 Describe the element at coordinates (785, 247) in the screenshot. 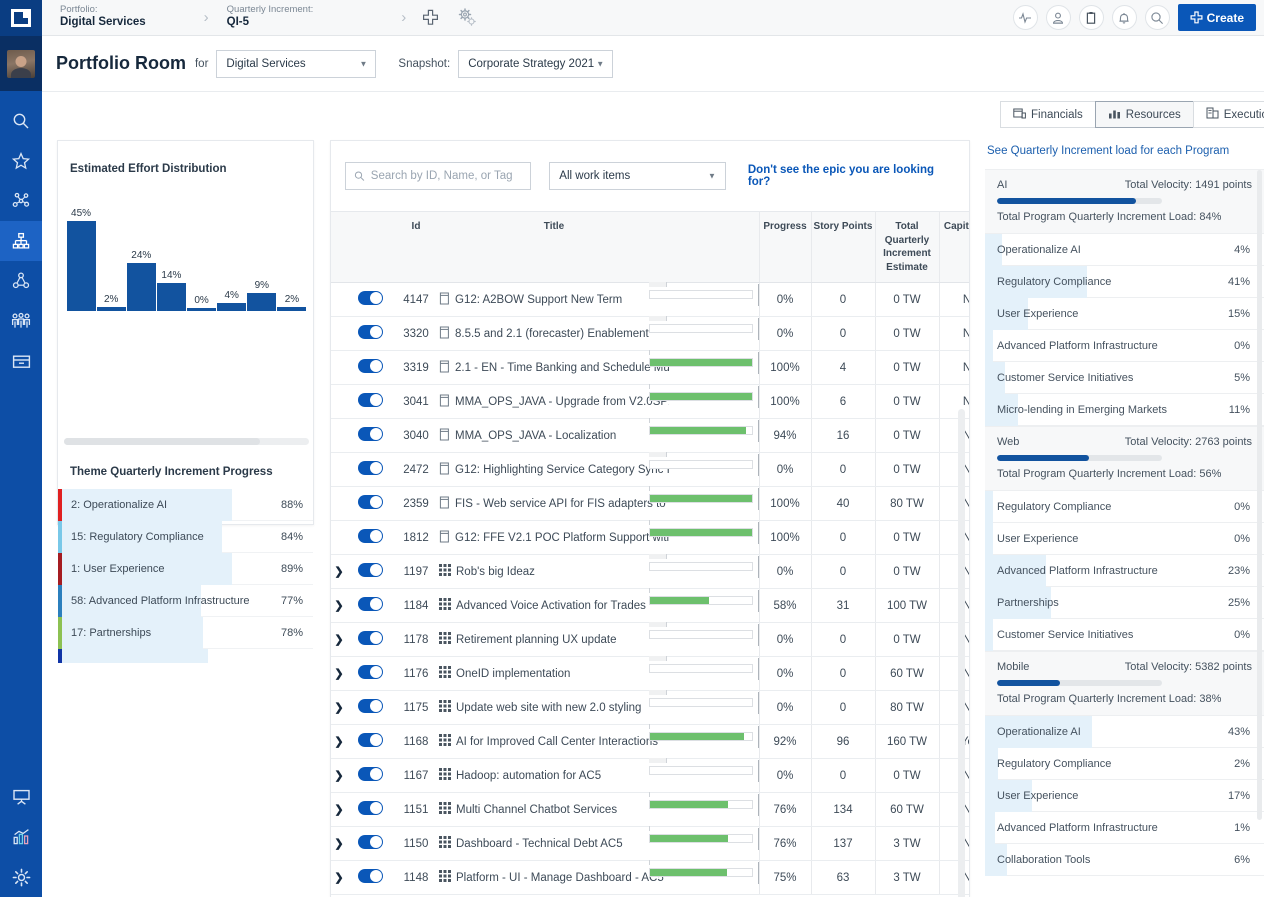

I see `col-progress: Progress` at that location.